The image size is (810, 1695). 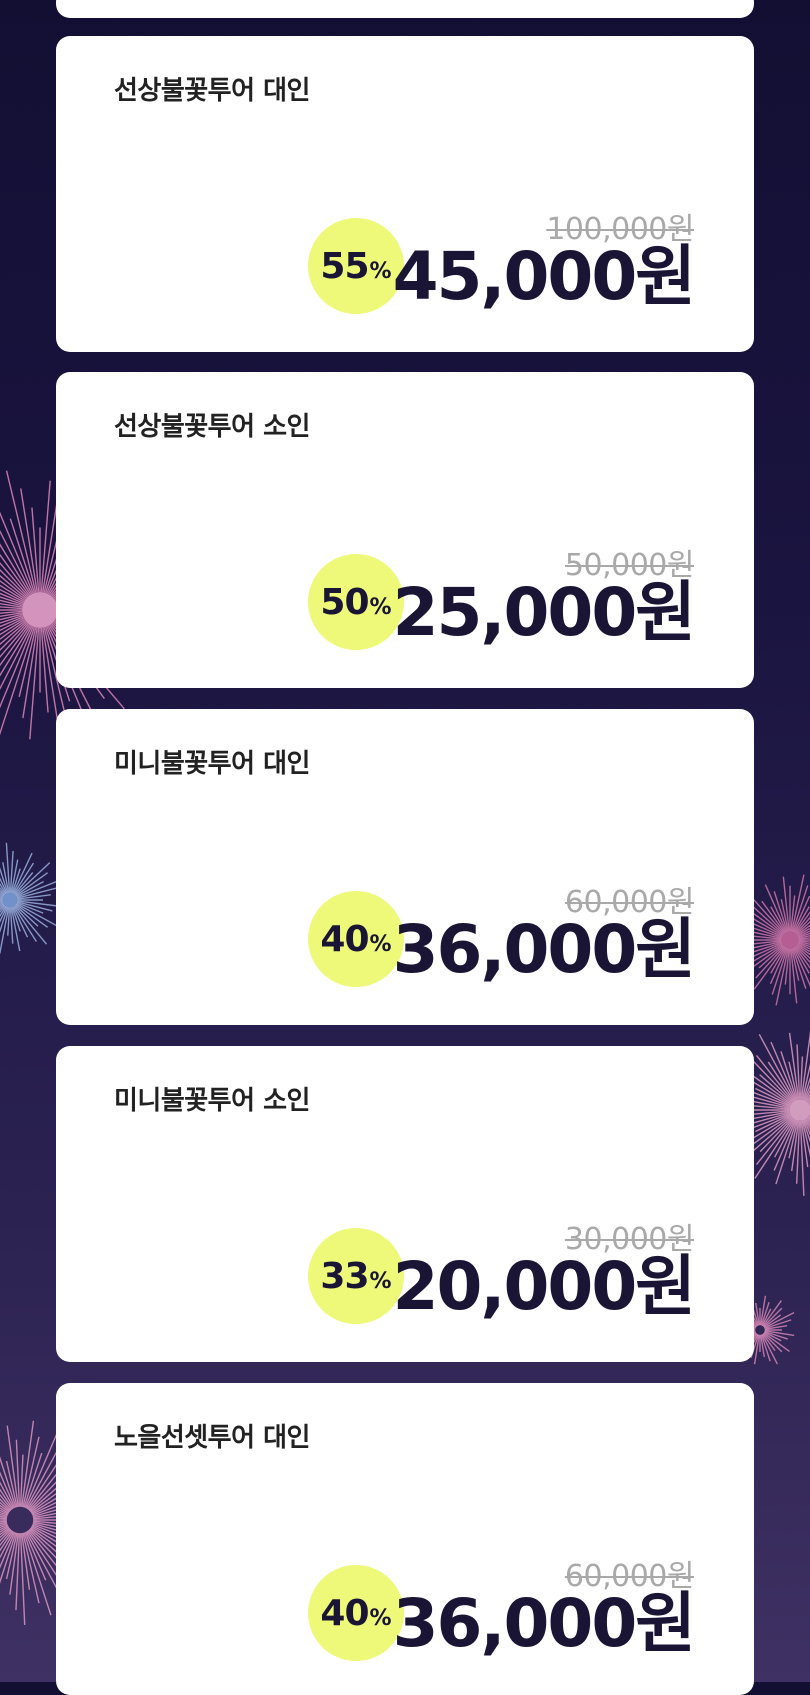 What do you see at coordinates (543, 1287) in the screenshot?
I see `sale-price: 20,000원` at bounding box center [543, 1287].